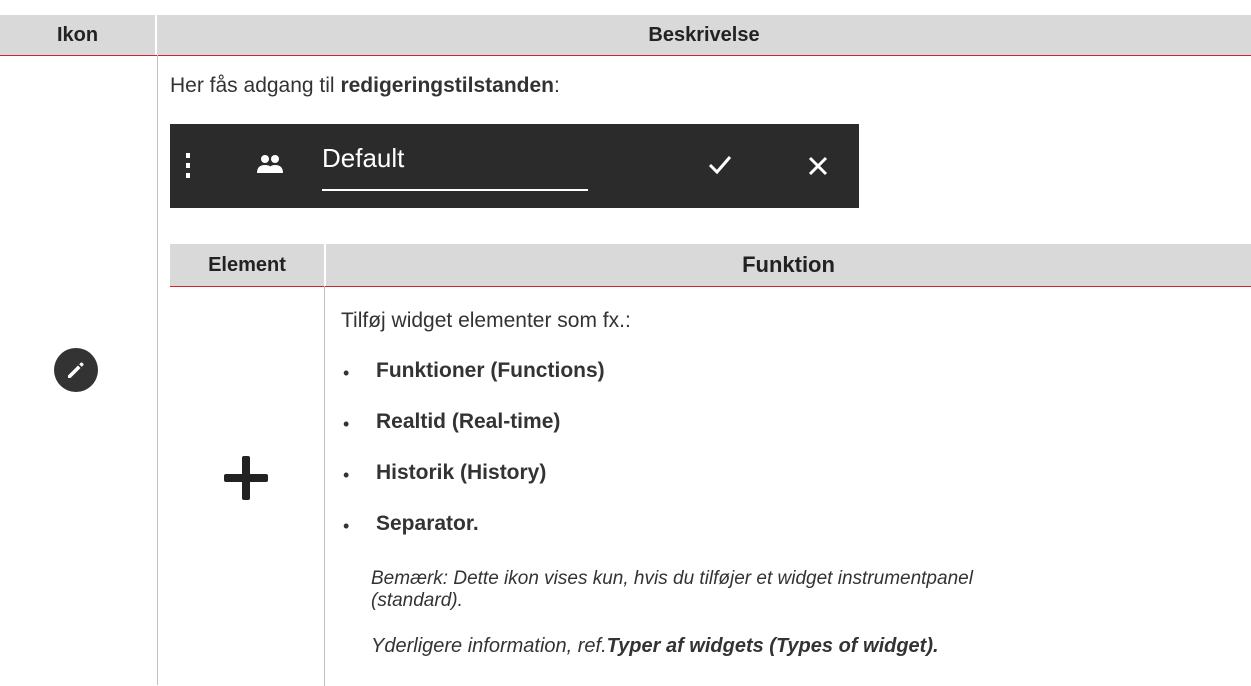 The width and height of the screenshot is (1251, 686). I want to click on bullet-item-1: Funktioner (Functions), so click(490, 370).